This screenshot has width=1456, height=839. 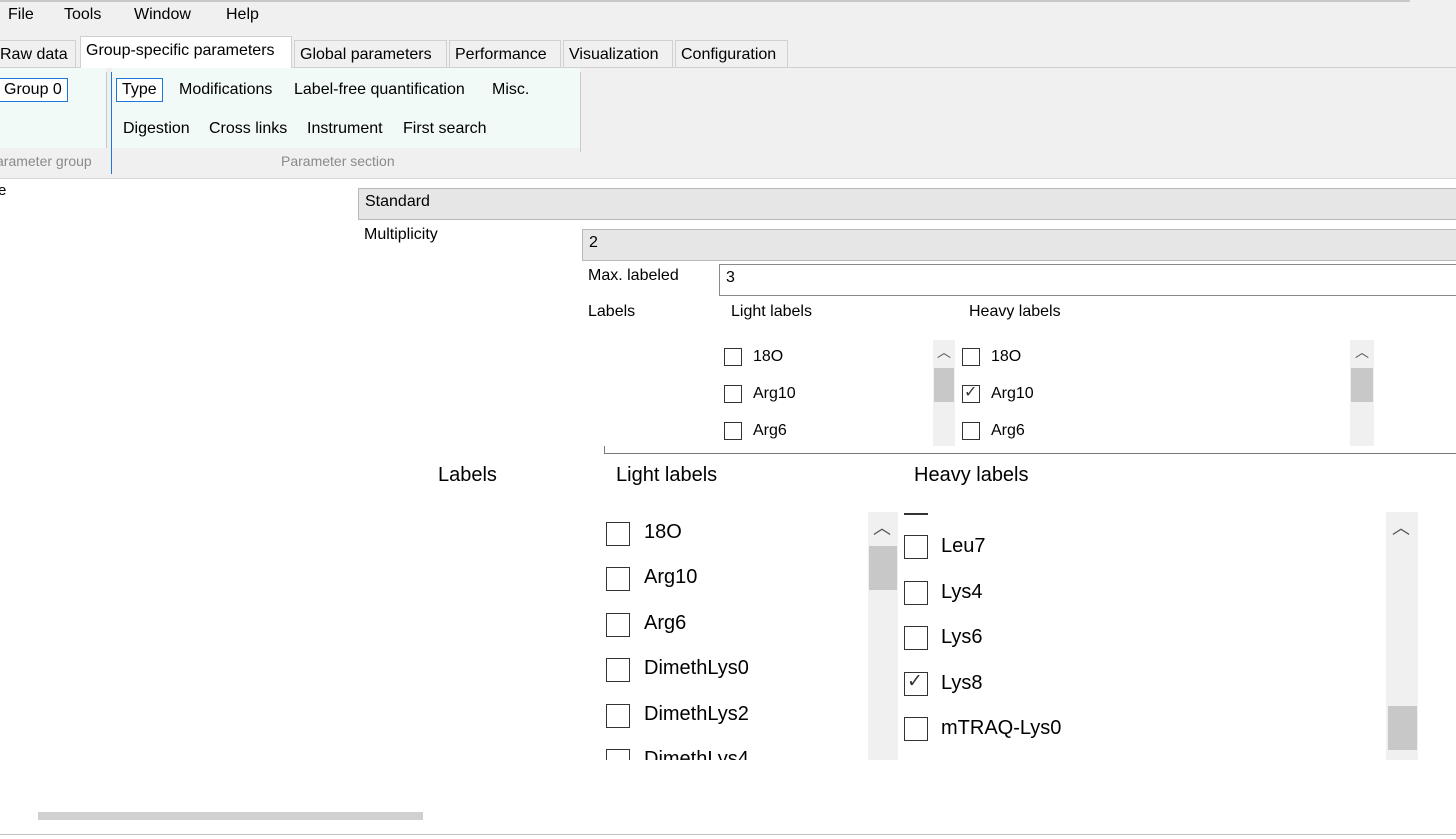 I want to click on heavy-labels-header: Heavy labels, so click(x=1015, y=311).